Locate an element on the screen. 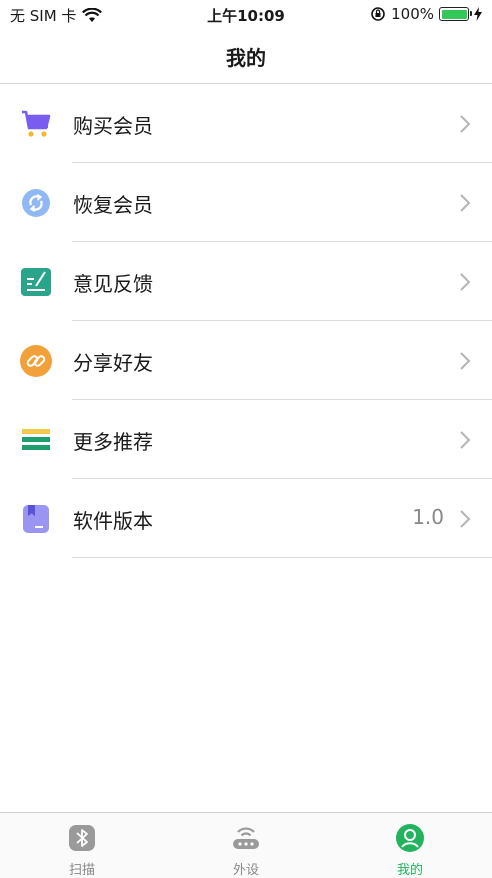  menu-item-feedback: 意见反馈 is located at coordinates (246, 281).